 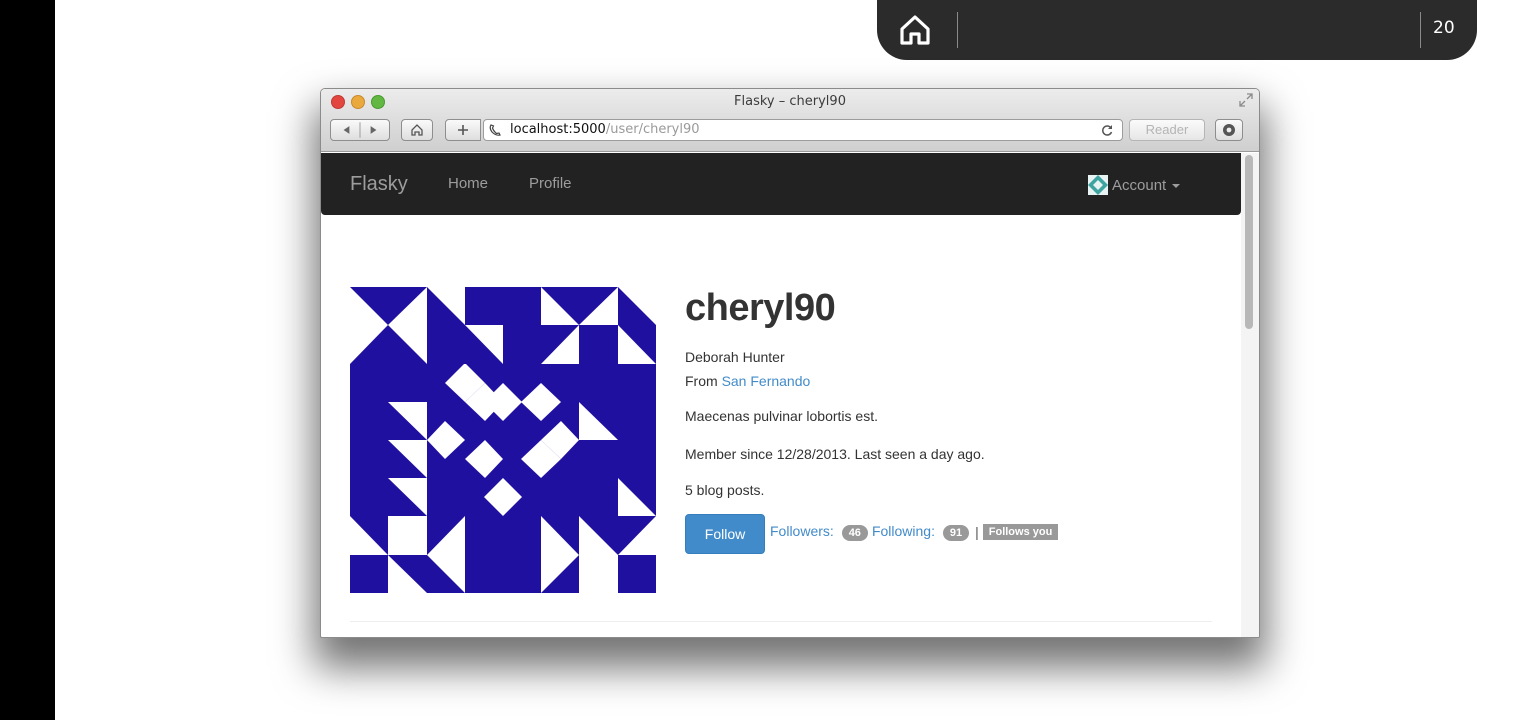 I want to click on address-bar: localhost:5000/user/cheryl90, so click(x=803, y=130).